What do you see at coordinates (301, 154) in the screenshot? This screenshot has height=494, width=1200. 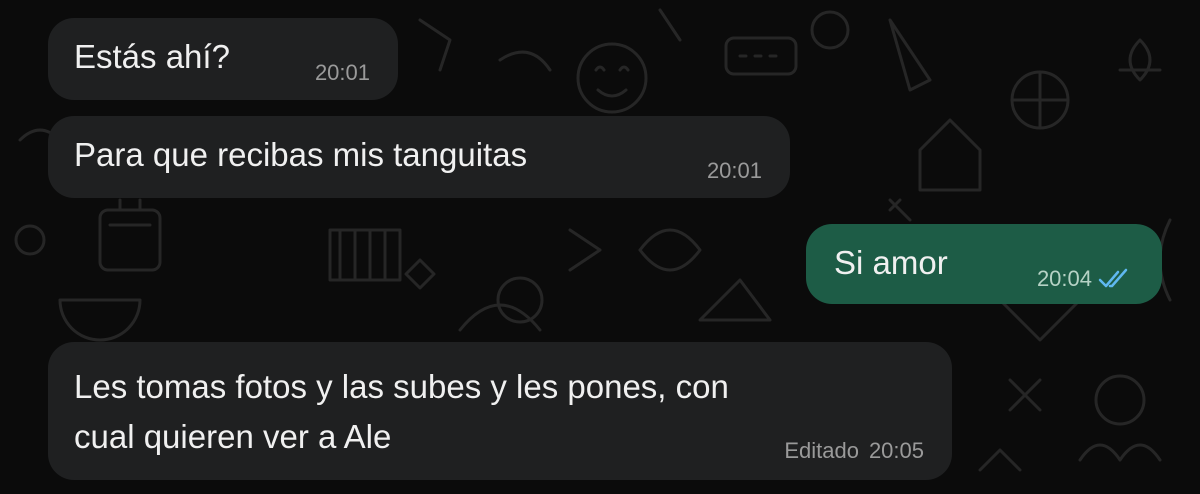 I see `message-text: Para que recibas mis tanguitas` at bounding box center [301, 154].